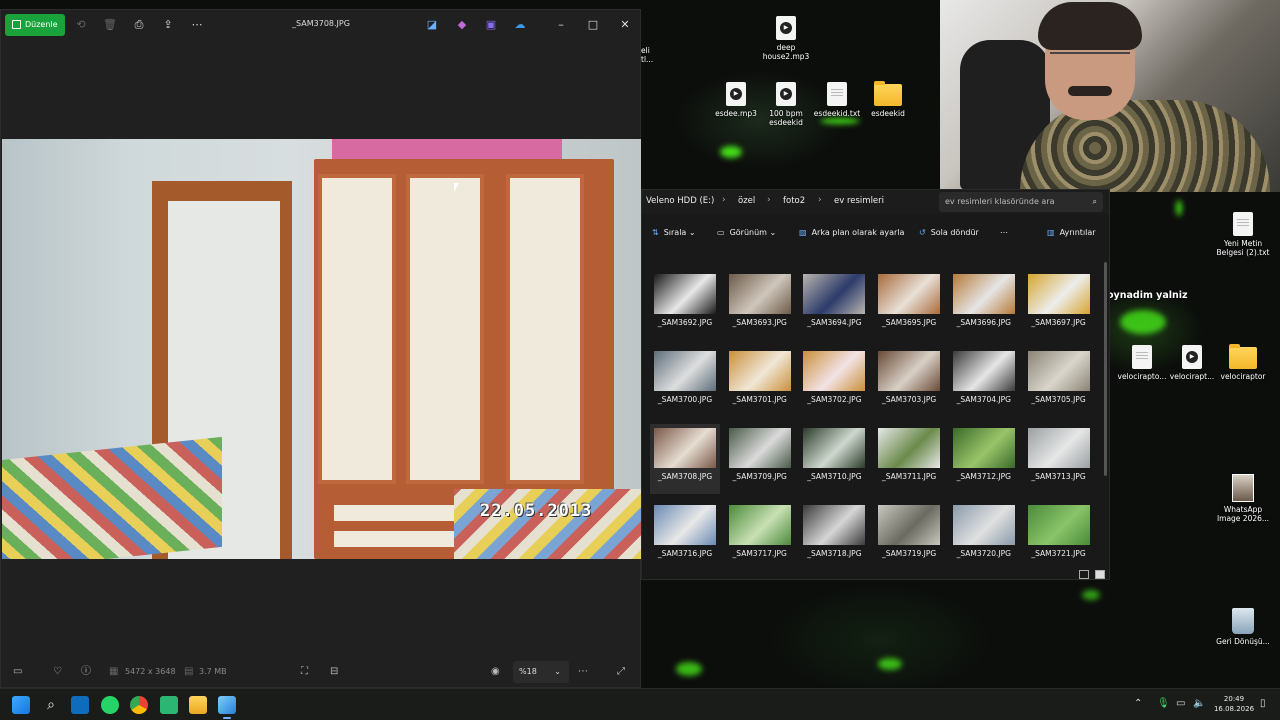 The height and width of the screenshot is (720, 1280). What do you see at coordinates (1084, 574) in the screenshot?
I see `details-view-icon` at bounding box center [1084, 574].